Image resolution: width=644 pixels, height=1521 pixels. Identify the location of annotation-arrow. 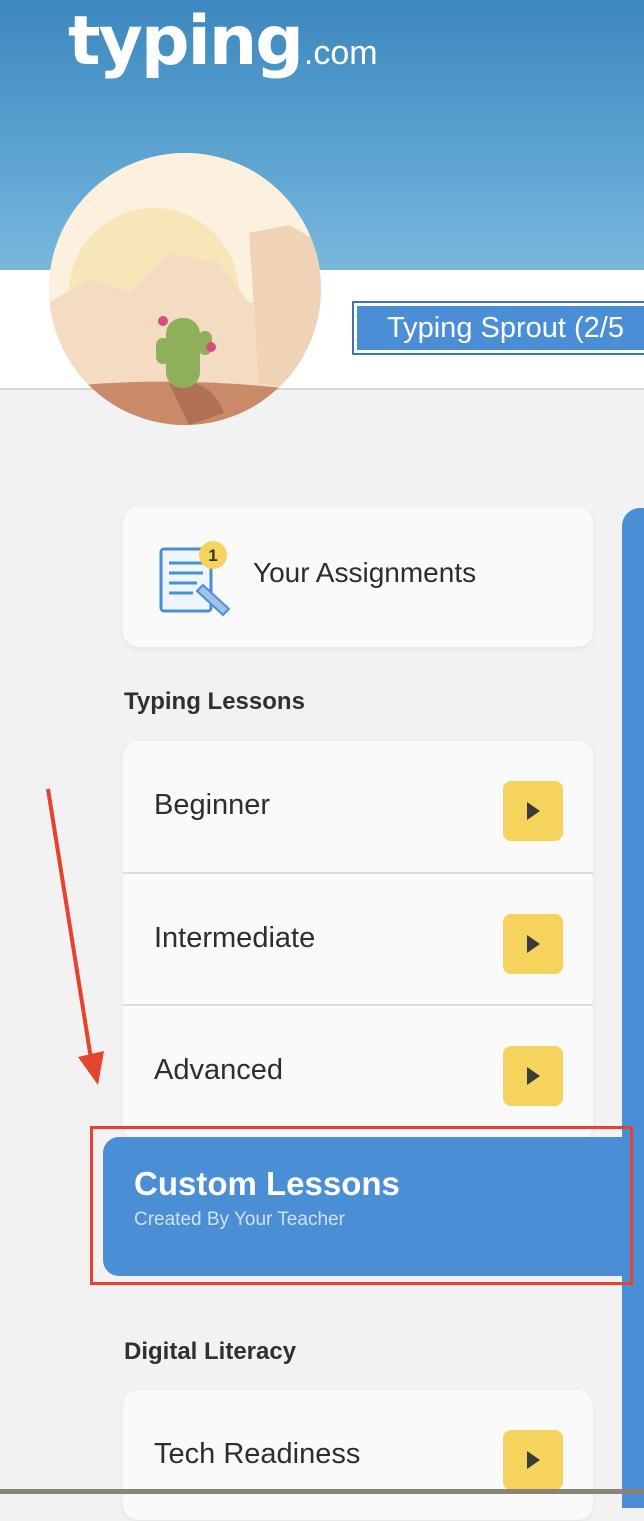
(75, 936).